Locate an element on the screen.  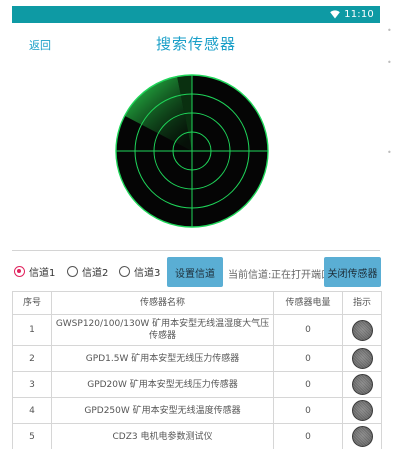
set-channel-button: 设置信道 is located at coordinates (195, 272).